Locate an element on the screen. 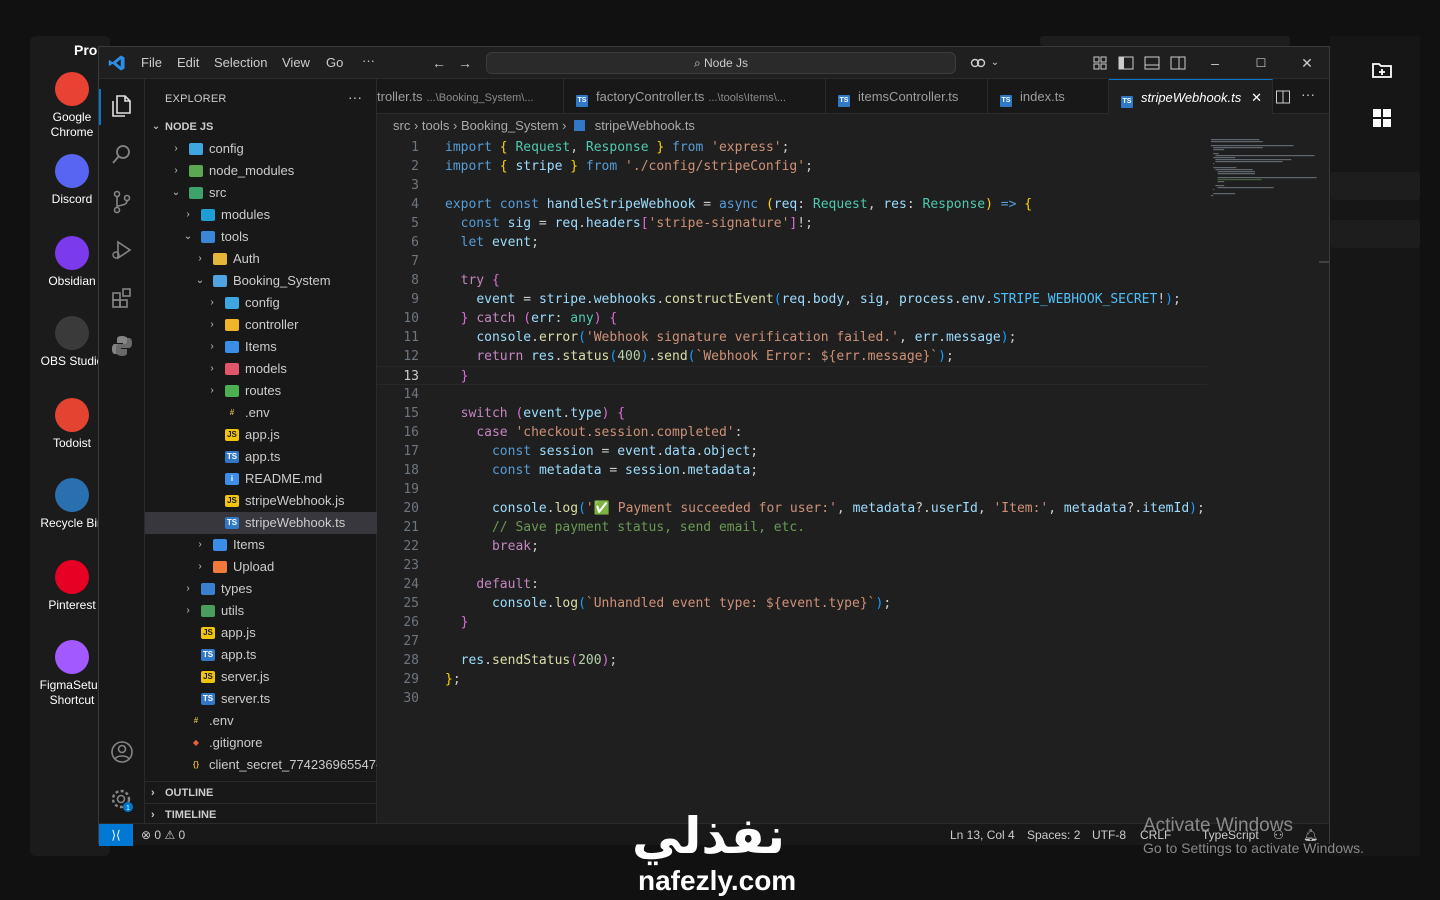 The image size is (1440, 900). code-line: 17 const session = event.data.object; is located at coordinates (792, 451).